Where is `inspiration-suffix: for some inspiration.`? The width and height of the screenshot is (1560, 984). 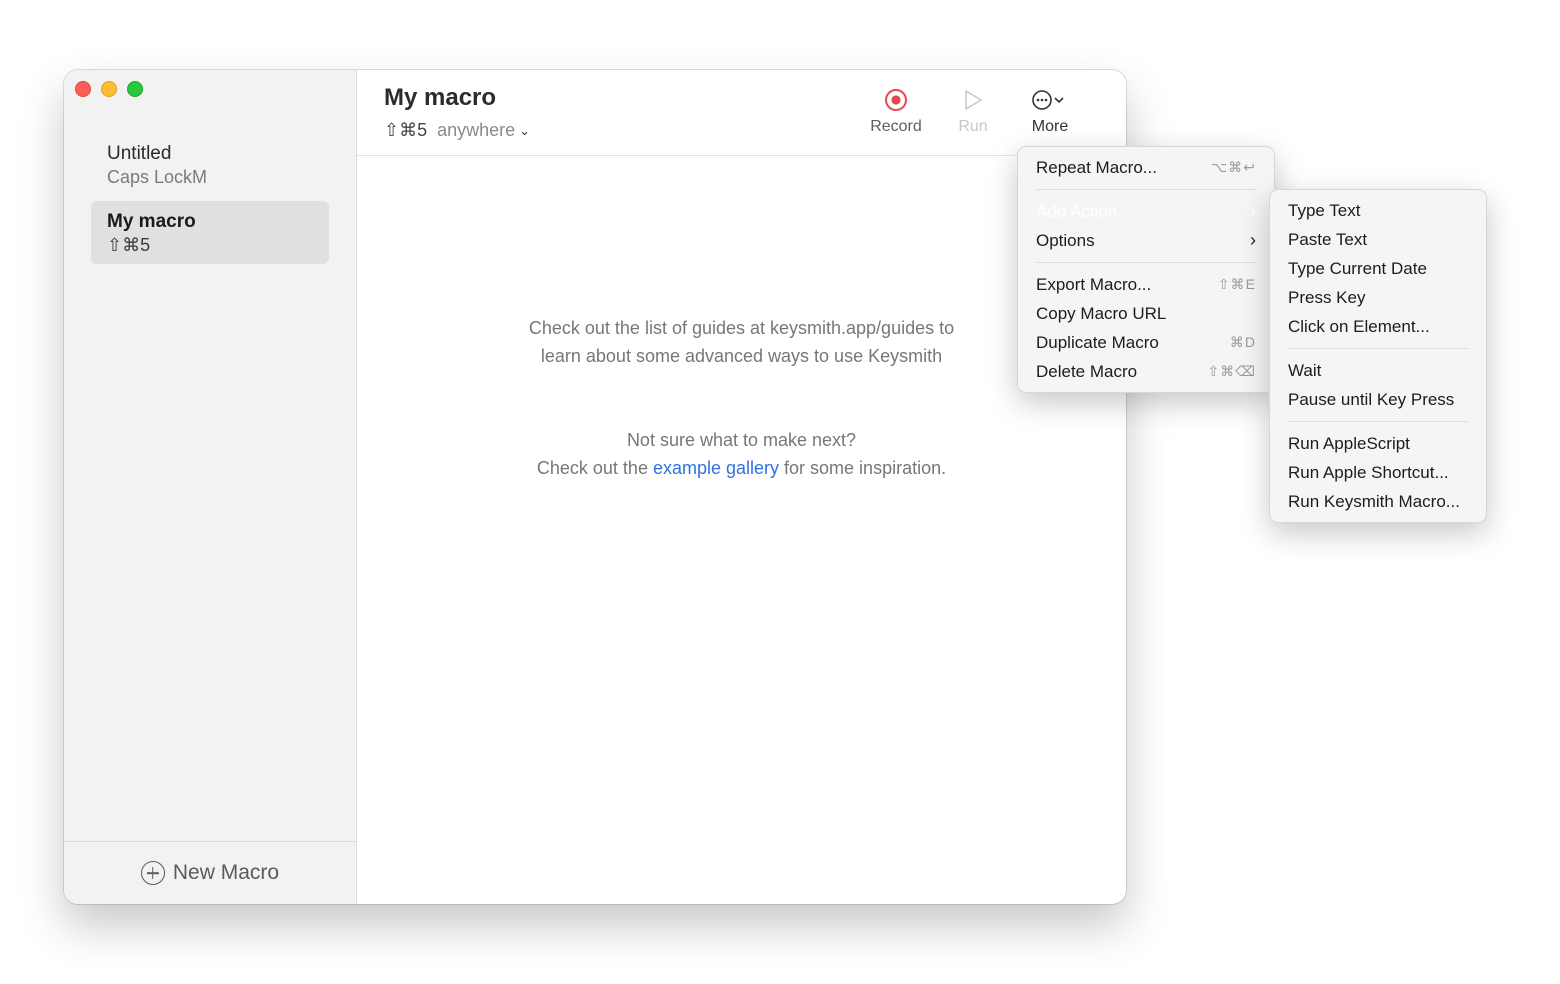 inspiration-suffix: for some inspiration. is located at coordinates (863, 468).